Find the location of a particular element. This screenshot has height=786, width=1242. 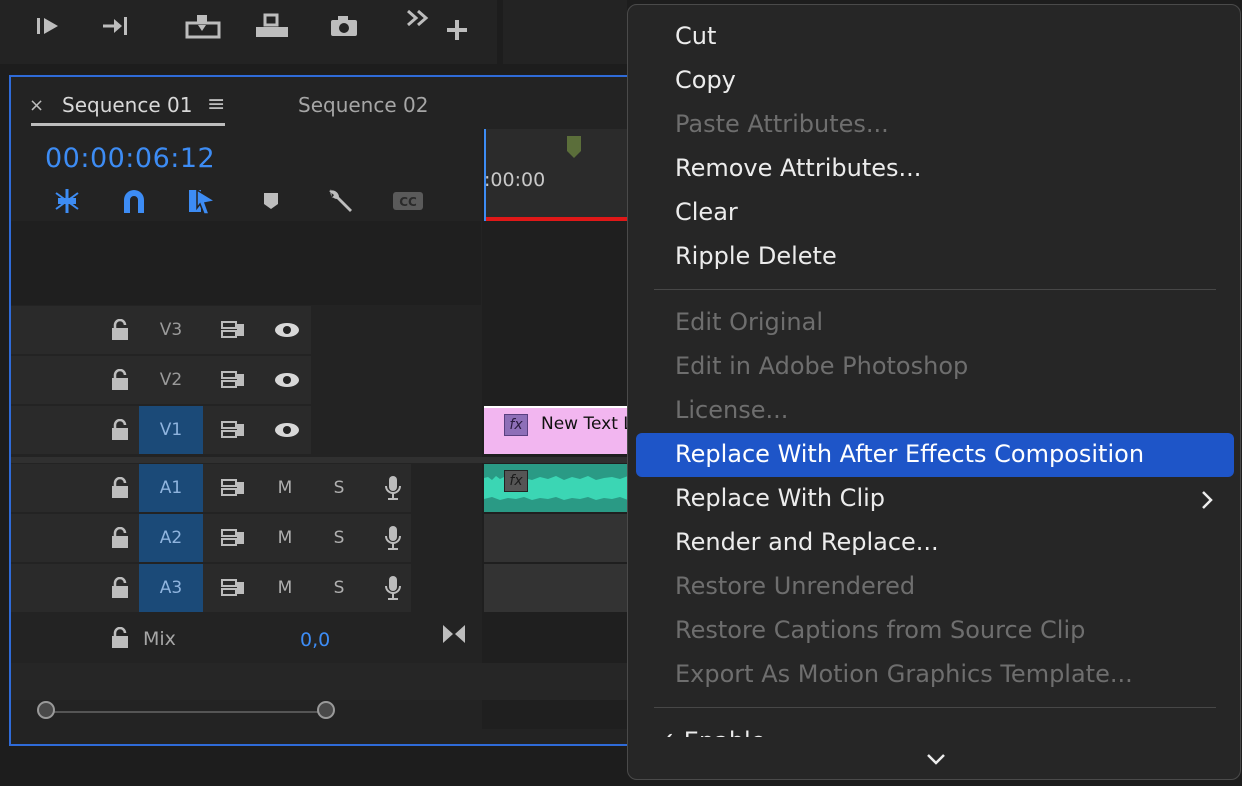

scrollbar-handle-left is located at coordinates (46, 710).